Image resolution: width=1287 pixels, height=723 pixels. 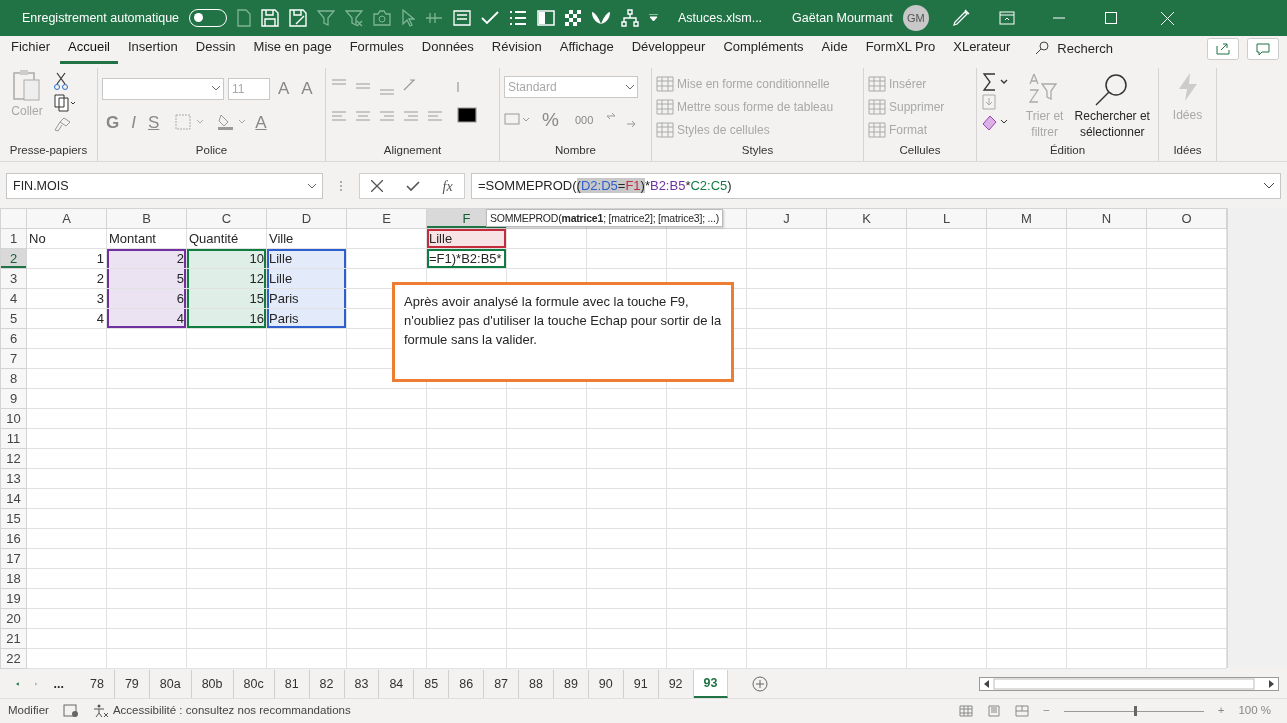 What do you see at coordinates (1067, 150) in the screenshot?
I see `group-label: Édition` at bounding box center [1067, 150].